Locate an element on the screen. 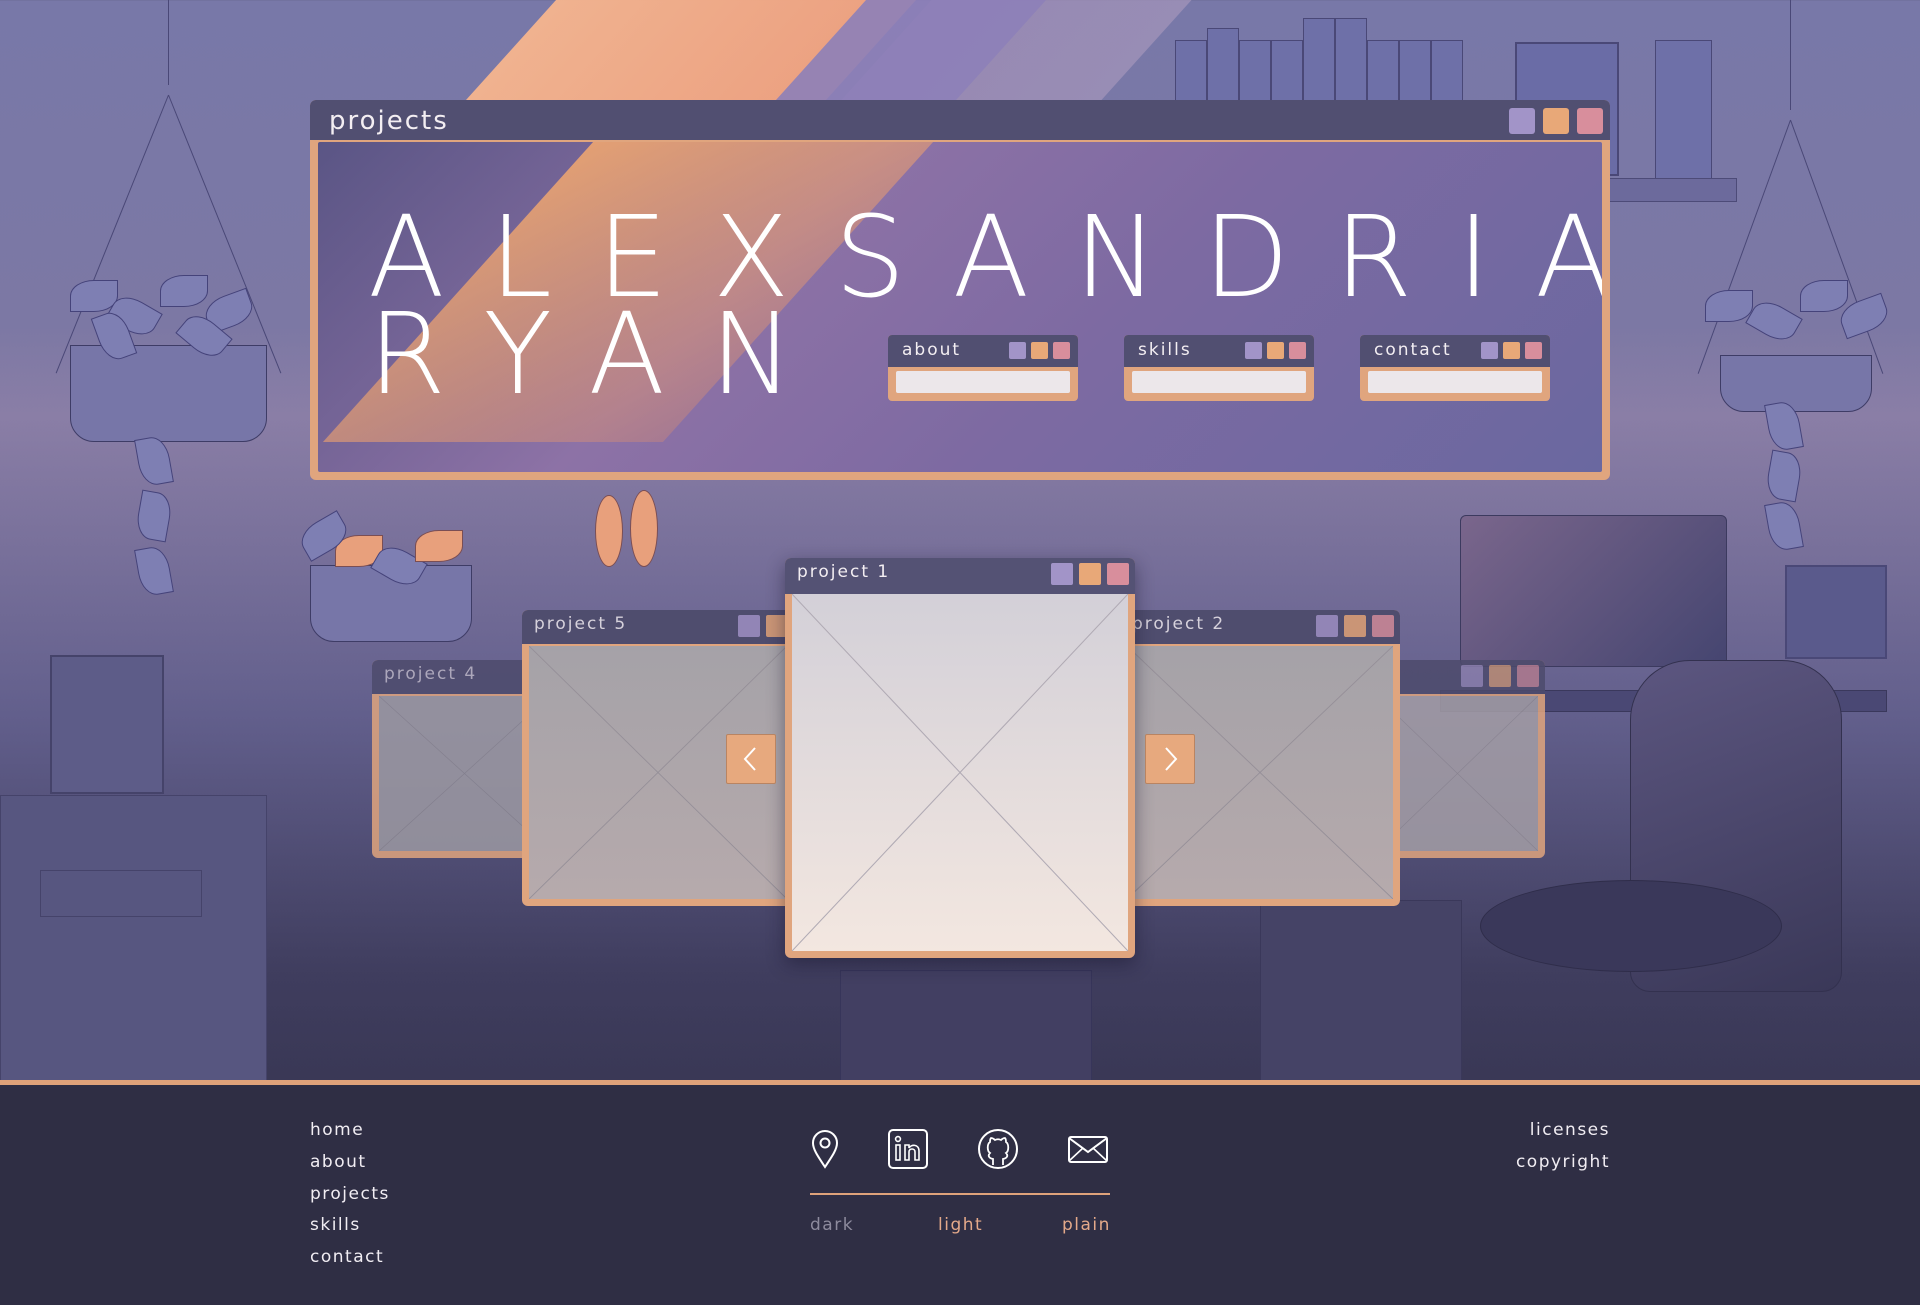 Image resolution: width=1920 pixels, height=1305 pixels. storage-box is located at coordinates (966, 1027).